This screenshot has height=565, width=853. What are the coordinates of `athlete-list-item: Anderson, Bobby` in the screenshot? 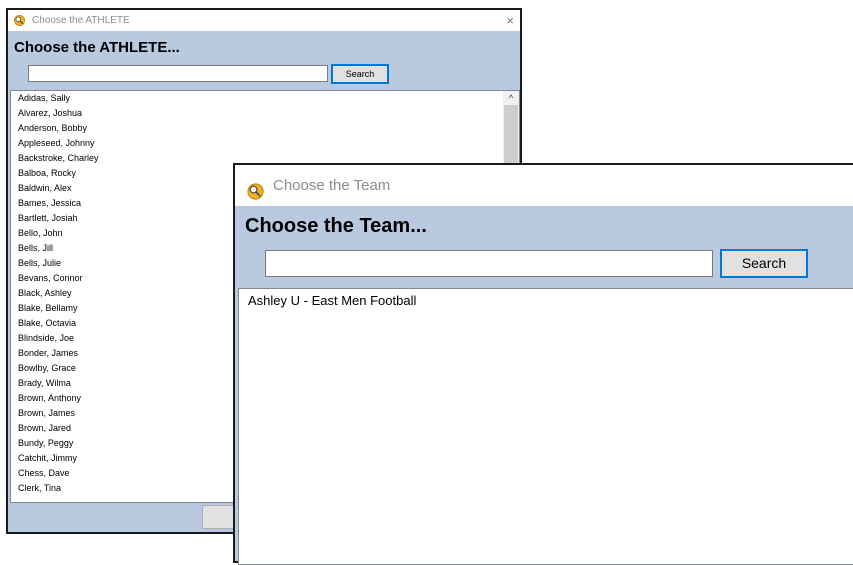 It's located at (265, 128).